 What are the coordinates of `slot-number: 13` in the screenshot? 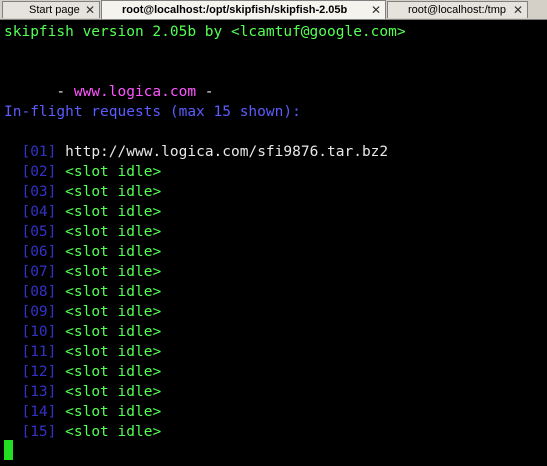 It's located at (39, 392).